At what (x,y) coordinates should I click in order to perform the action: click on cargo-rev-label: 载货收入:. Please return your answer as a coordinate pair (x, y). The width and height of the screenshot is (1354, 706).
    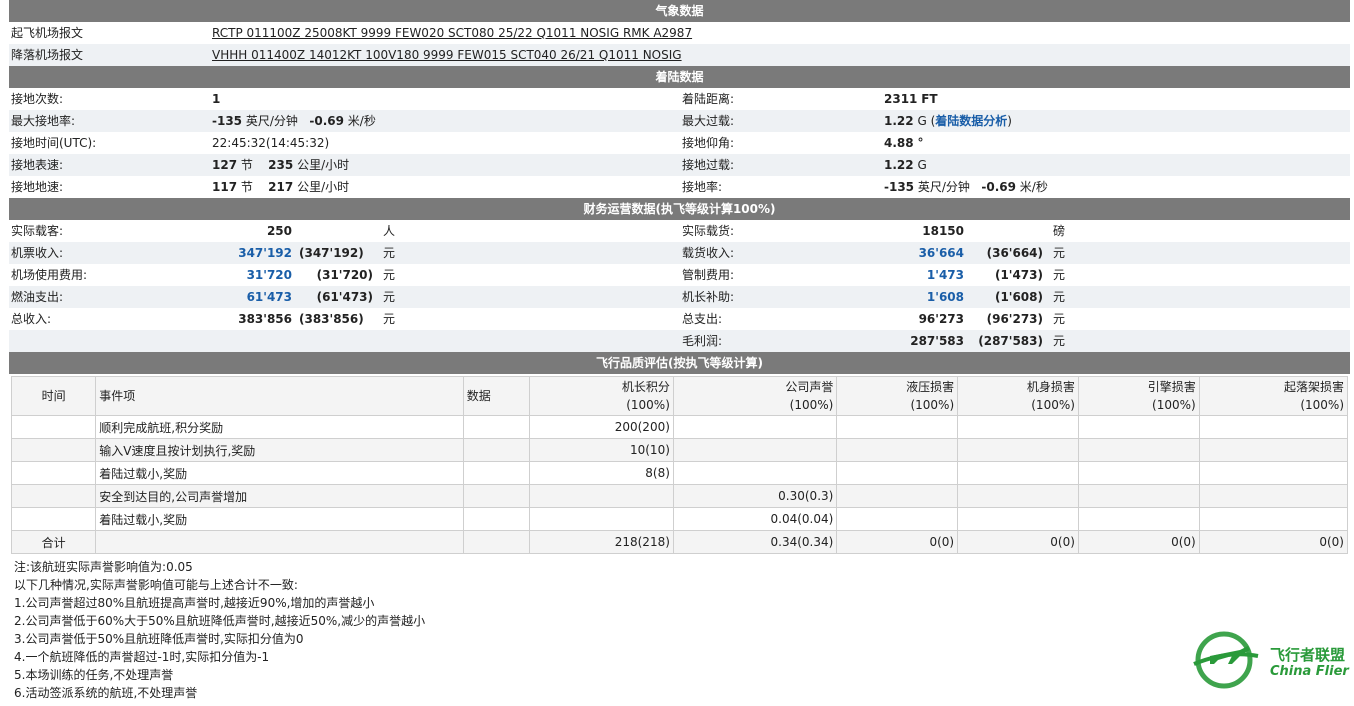
    Looking at the image, I should click on (708, 253).